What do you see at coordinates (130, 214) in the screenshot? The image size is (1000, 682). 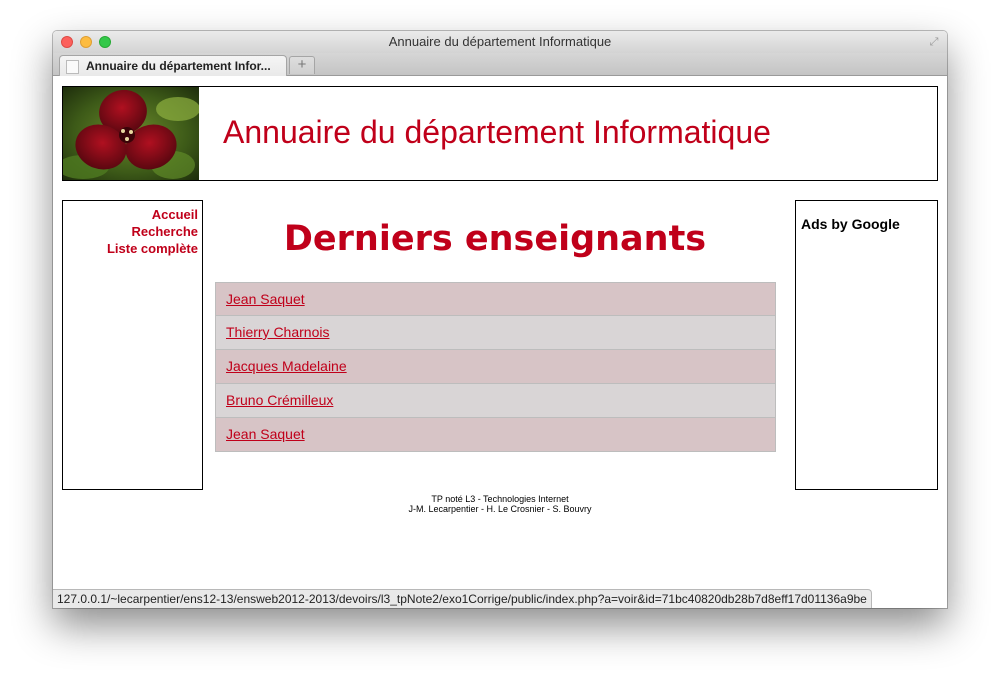 I see `nav-link-accueil: Accueil` at bounding box center [130, 214].